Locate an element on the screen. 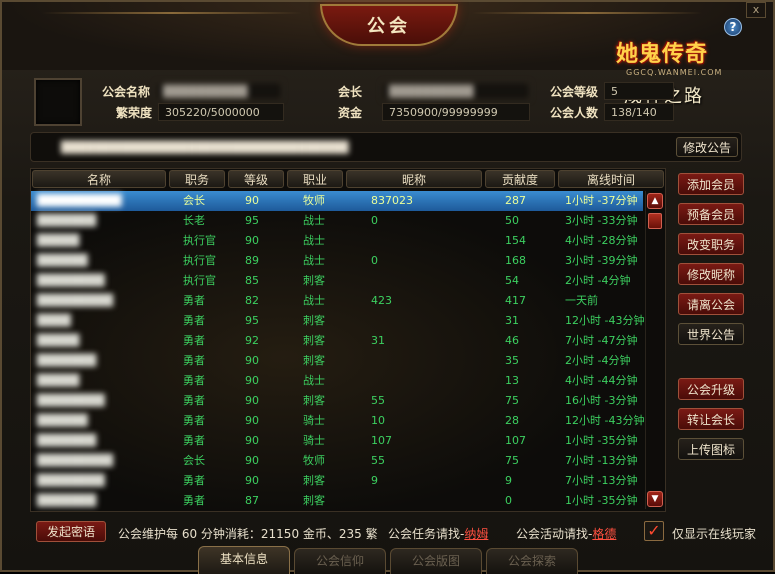  cell-offline-time: 4小时 -44分钟 is located at coordinates (601, 380).